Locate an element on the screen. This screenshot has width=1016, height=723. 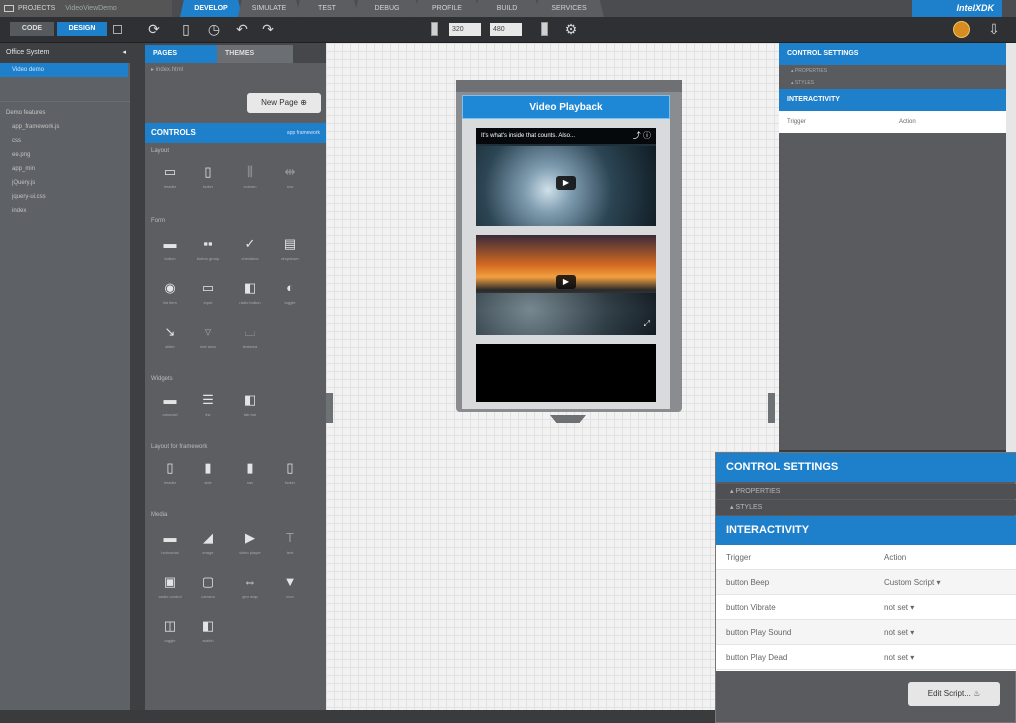
control-carousel: ▬ carousel is located at coordinates (170, 405).